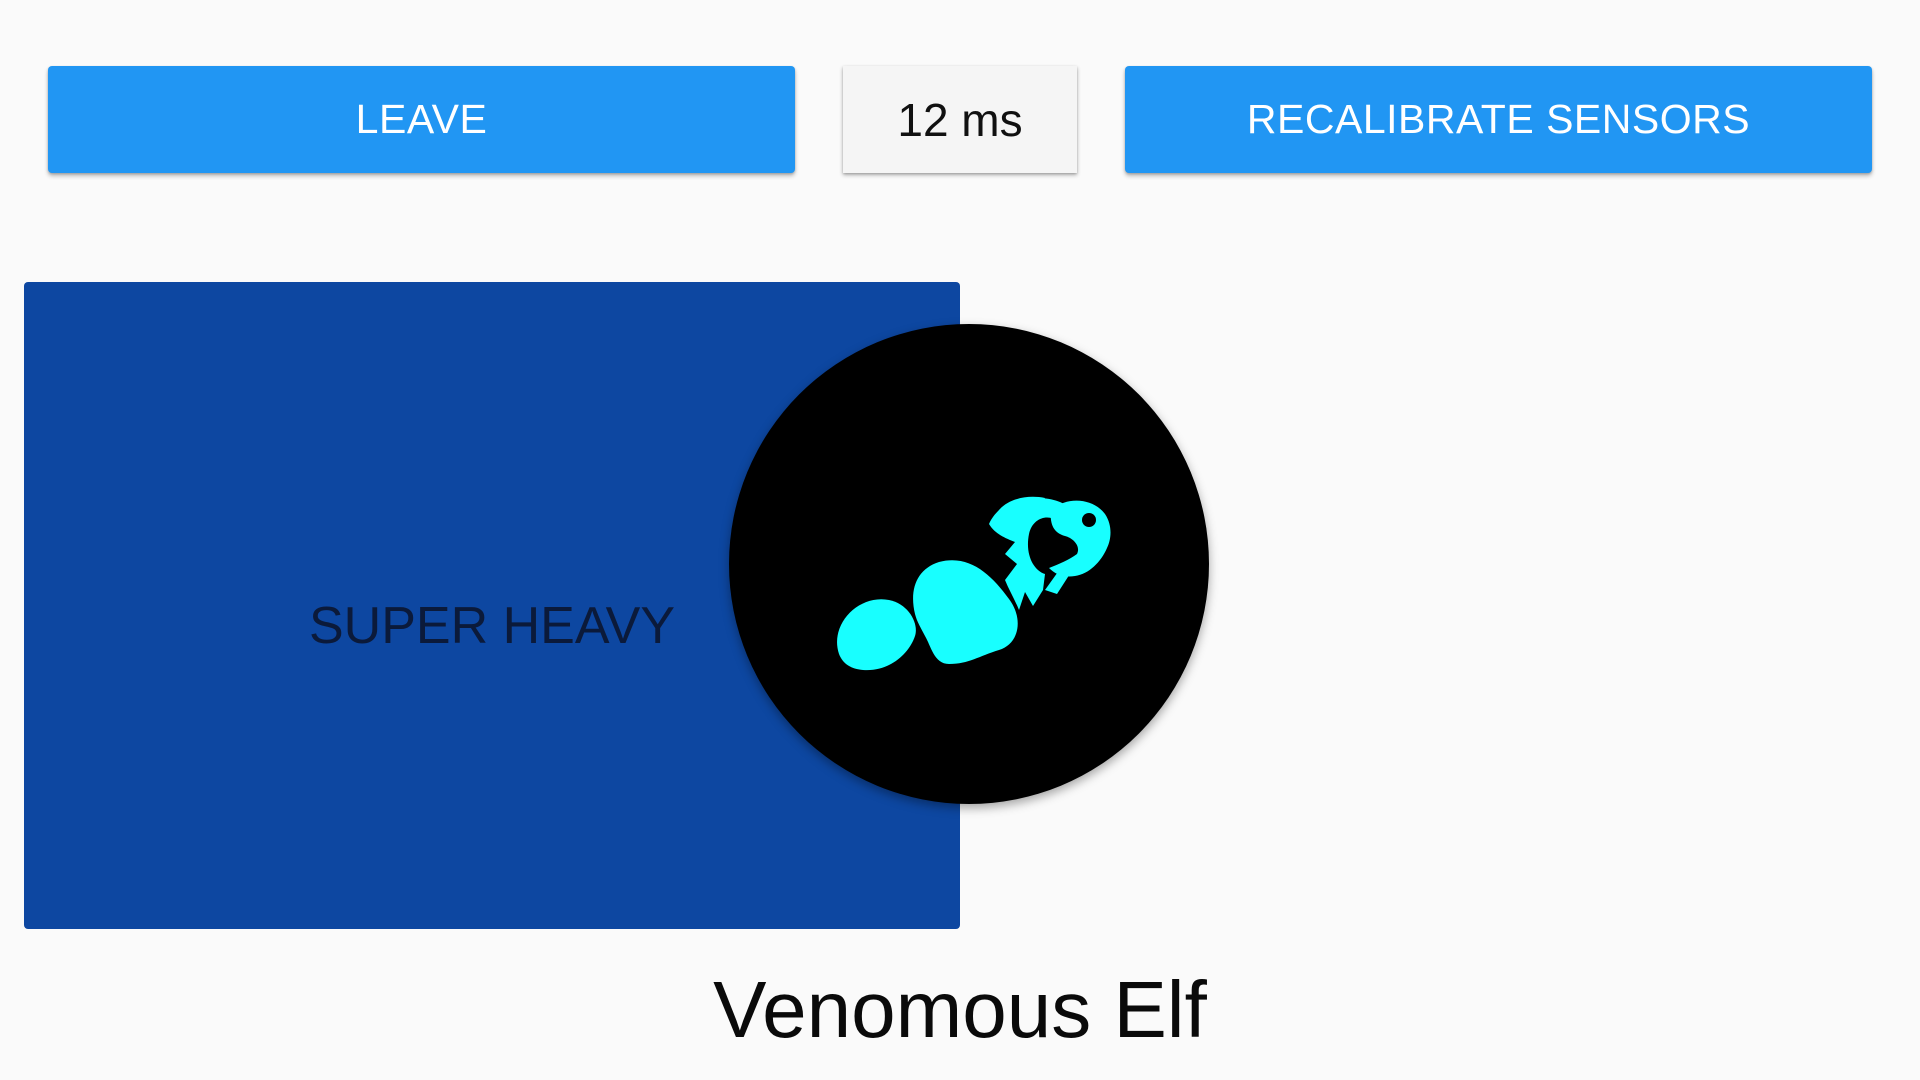  Describe the element at coordinates (1498, 119) in the screenshot. I see `recalibrate-sensors-button: RECALIBRATE SENSORS` at that location.